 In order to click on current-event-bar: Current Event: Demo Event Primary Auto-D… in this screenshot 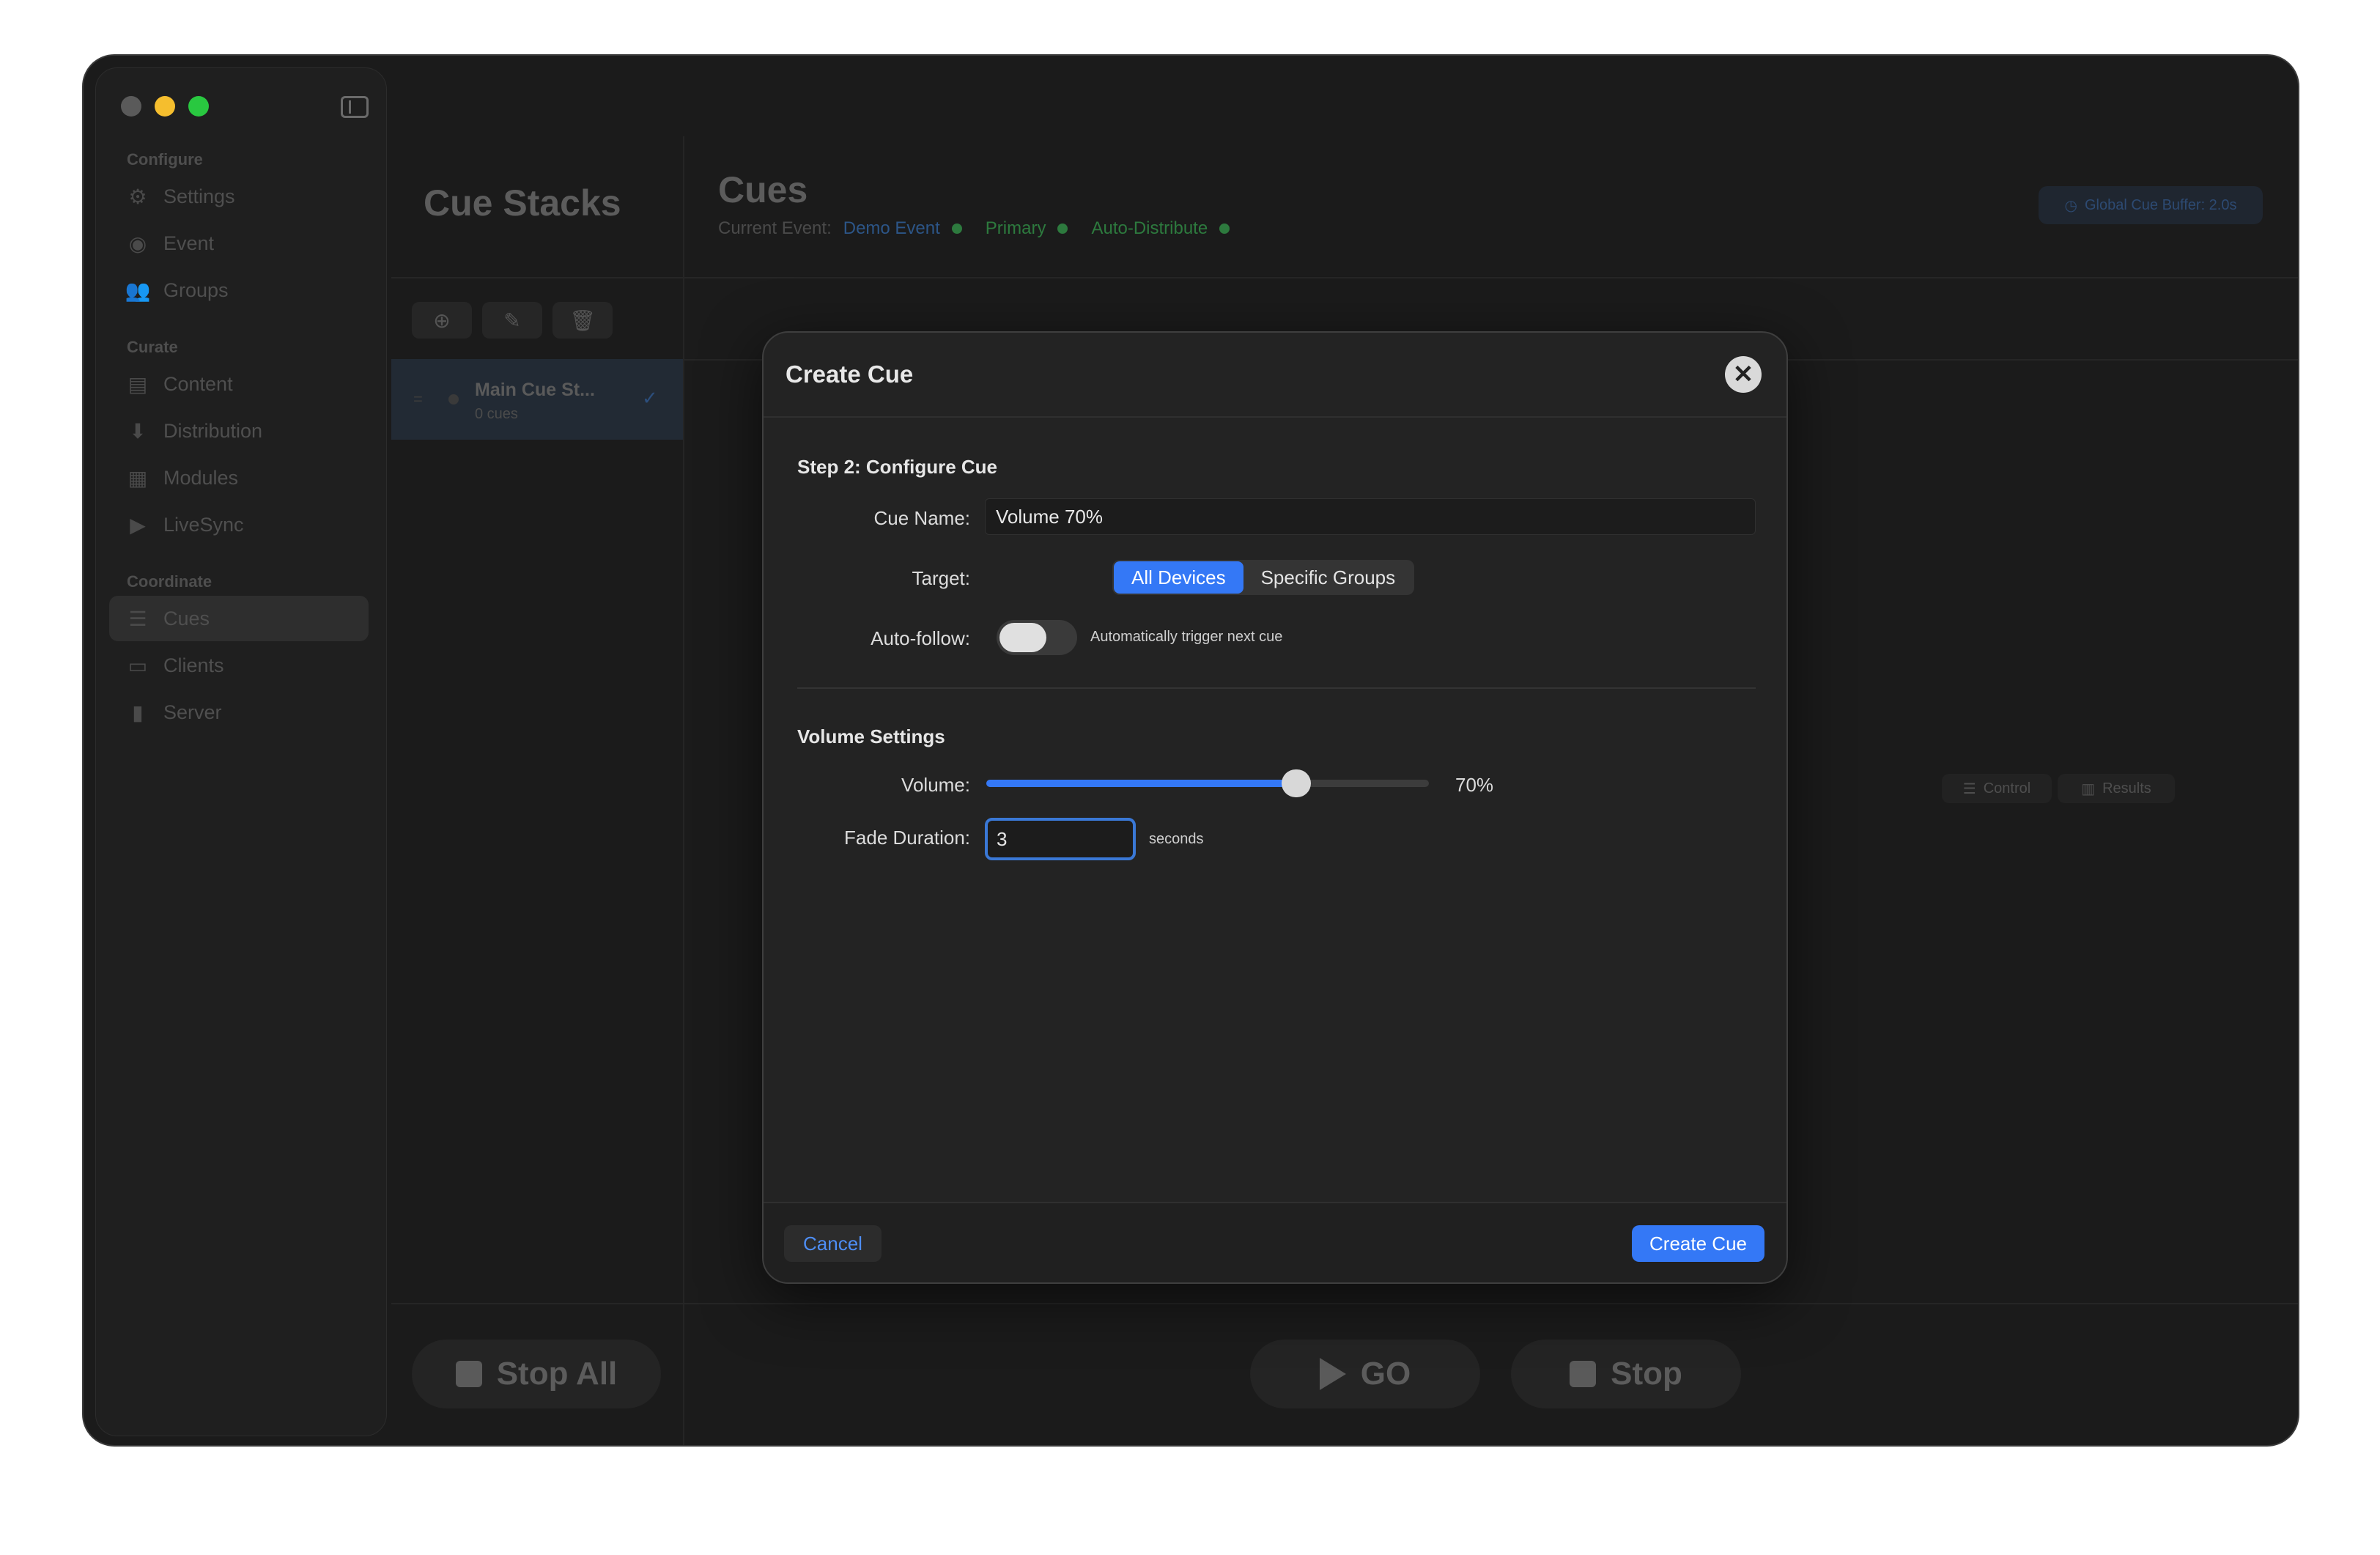, I will do `click(979, 229)`.